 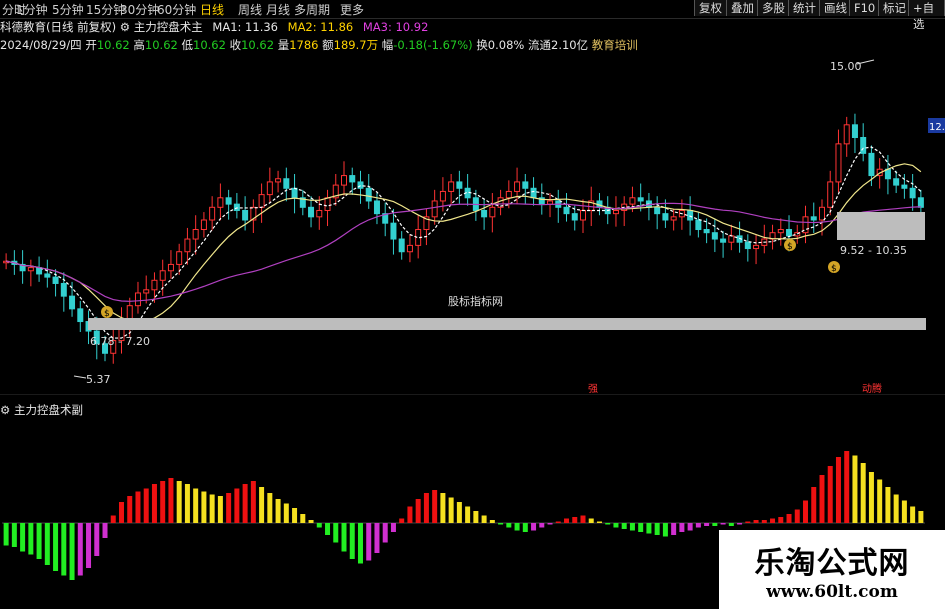 What do you see at coordinates (507, 324) in the screenshot?
I see `support-band-low` at bounding box center [507, 324].